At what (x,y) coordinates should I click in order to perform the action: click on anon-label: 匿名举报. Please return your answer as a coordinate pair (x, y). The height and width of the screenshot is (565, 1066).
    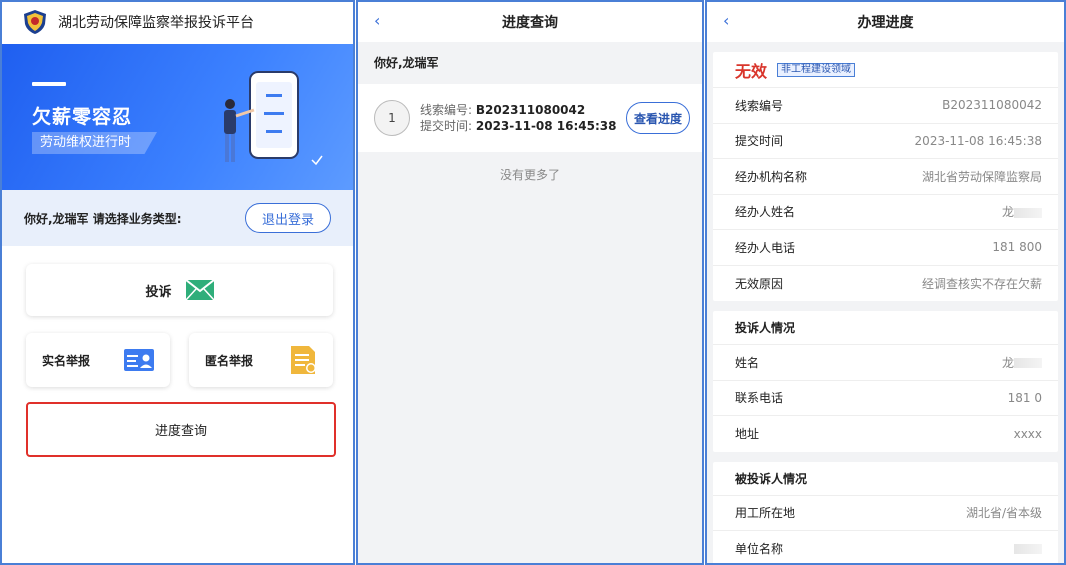
    Looking at the image, I should click on (229, 360).